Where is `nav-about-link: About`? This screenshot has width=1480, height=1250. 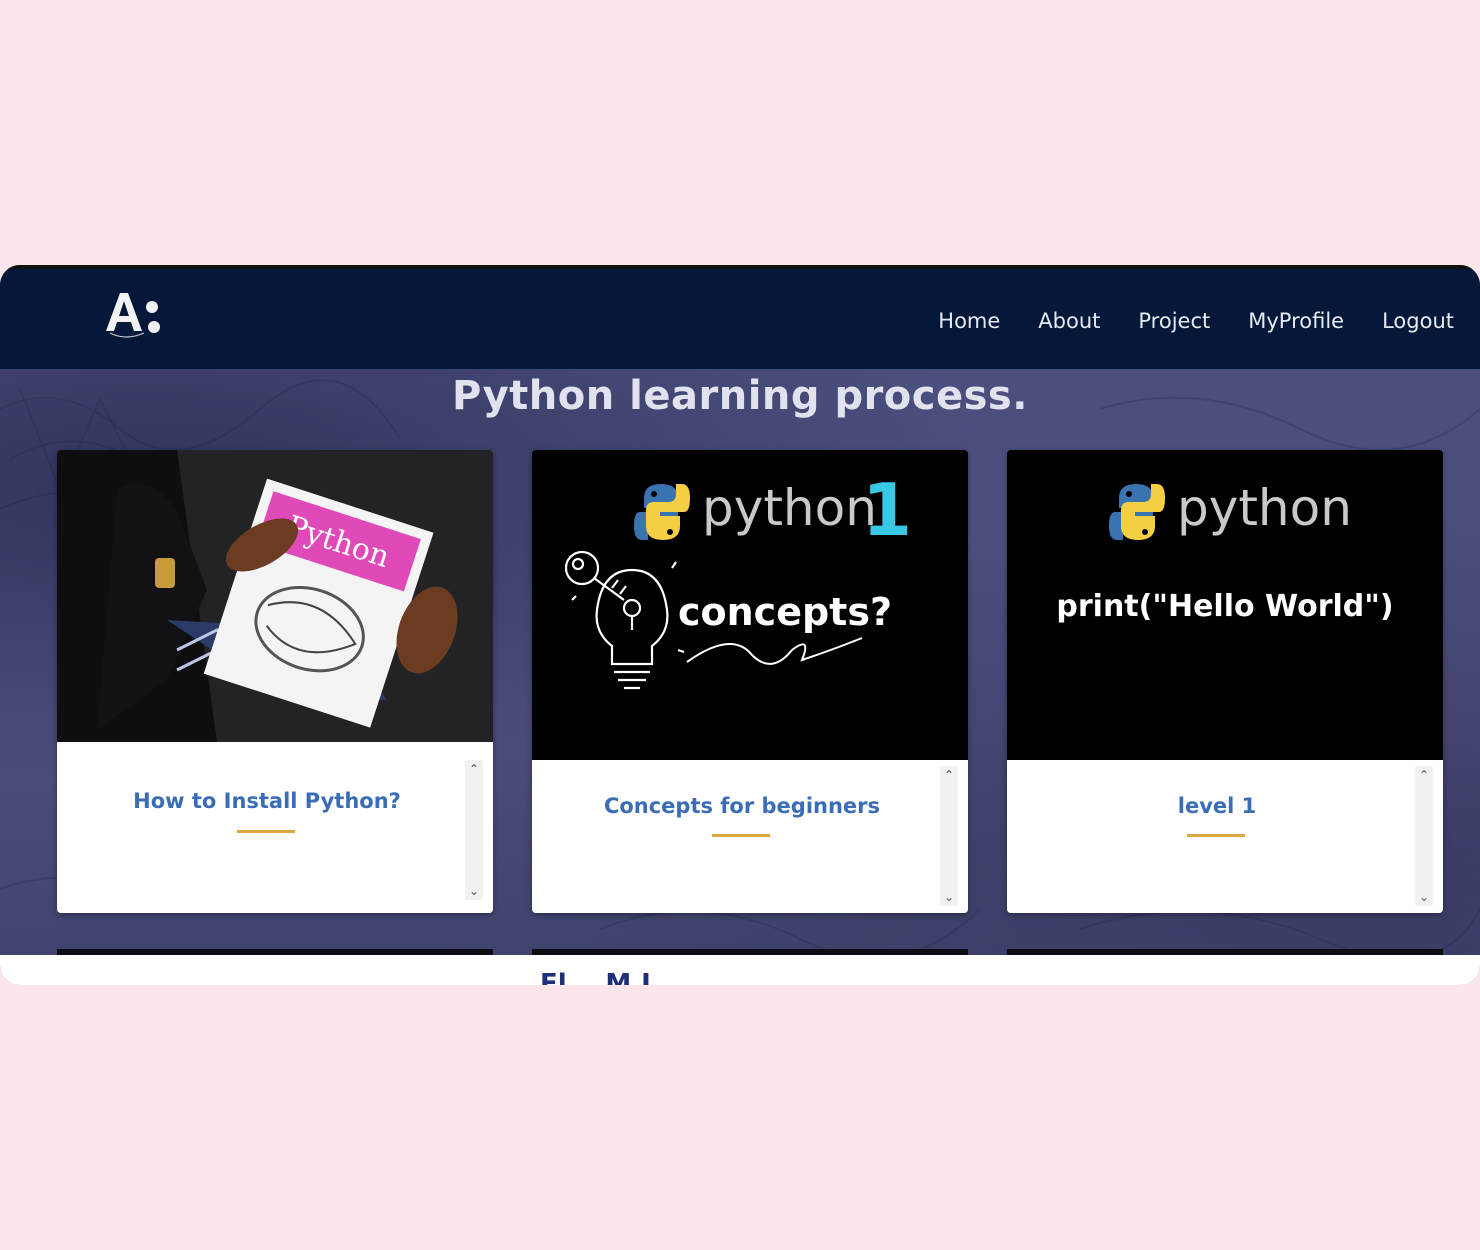
nav-about-link: About is located at coordinates (1069, 321).